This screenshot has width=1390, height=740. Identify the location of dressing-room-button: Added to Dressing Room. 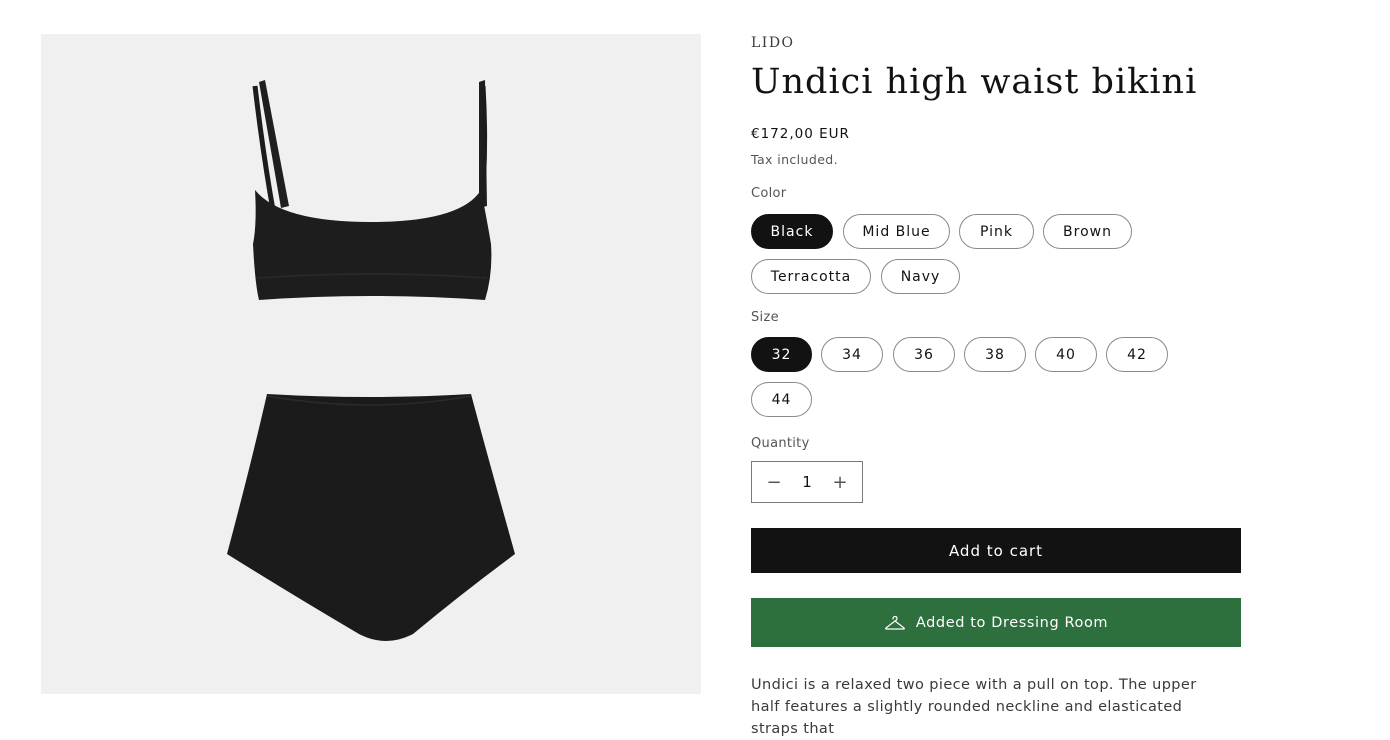
(996, 622).